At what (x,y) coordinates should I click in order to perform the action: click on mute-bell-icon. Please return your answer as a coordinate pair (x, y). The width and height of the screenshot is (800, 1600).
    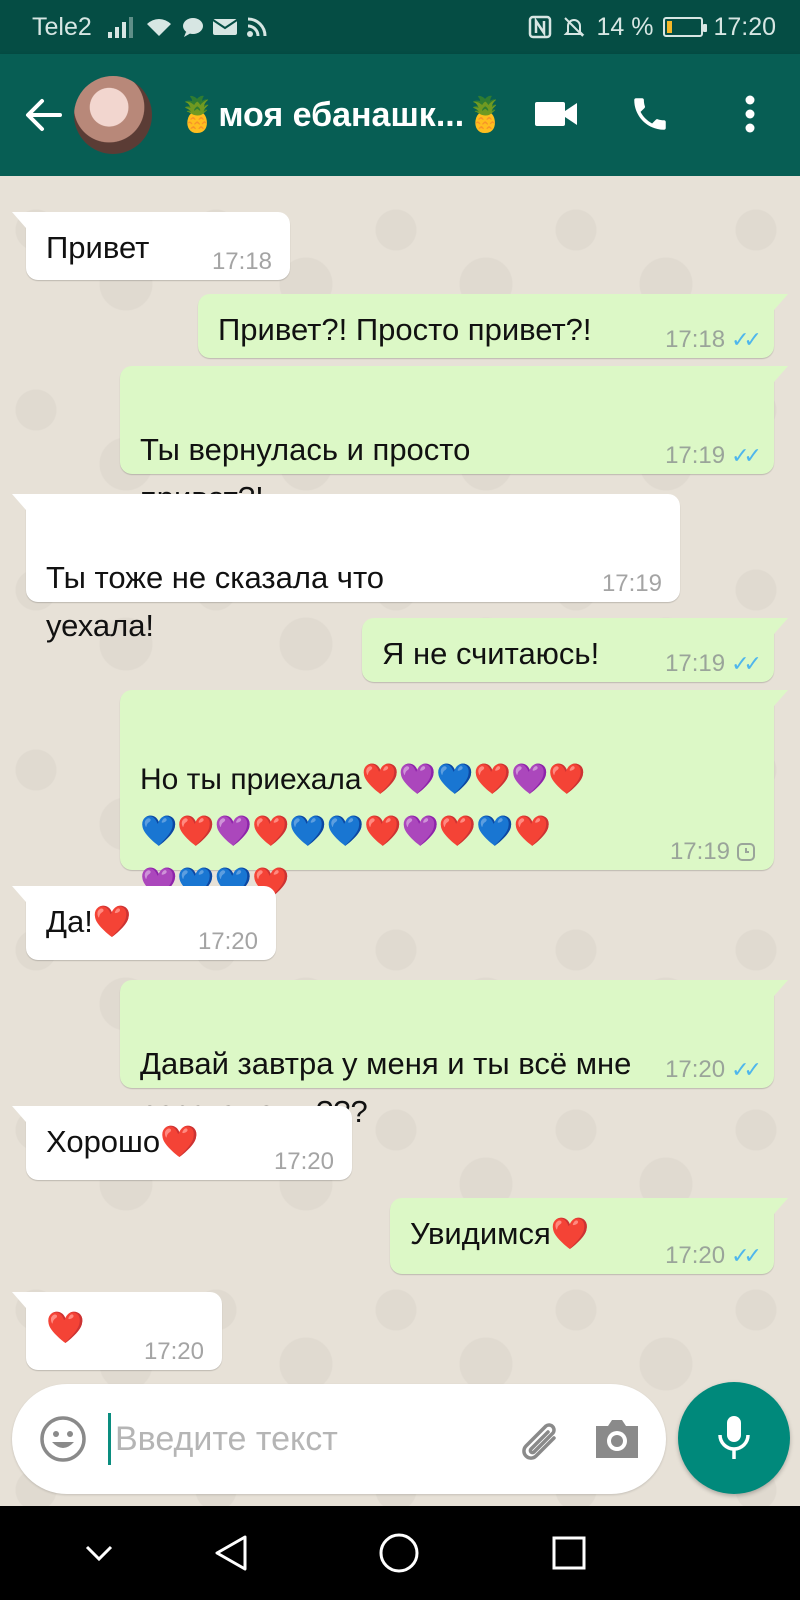
    Looking at the image, I should click on (574, 27).